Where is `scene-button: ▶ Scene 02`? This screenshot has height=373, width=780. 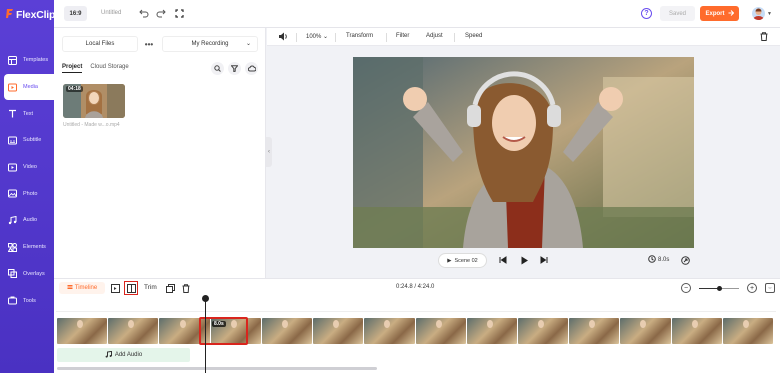
scene-button: ▶ Scene 02 is located at coordinates (462, 260).